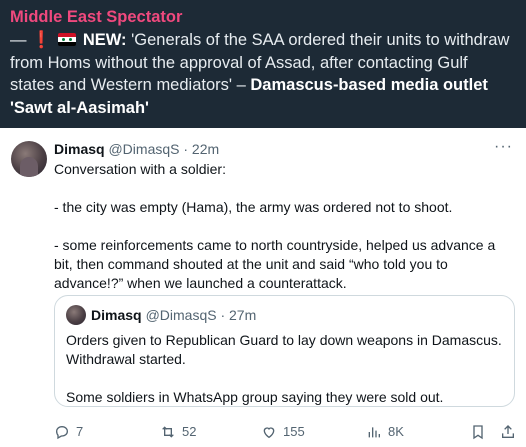 The image size is (526, 447). Describe the element at coordinates (263, 17) in the screenshot. I see `source-name: Middle East Spectator` at that location.